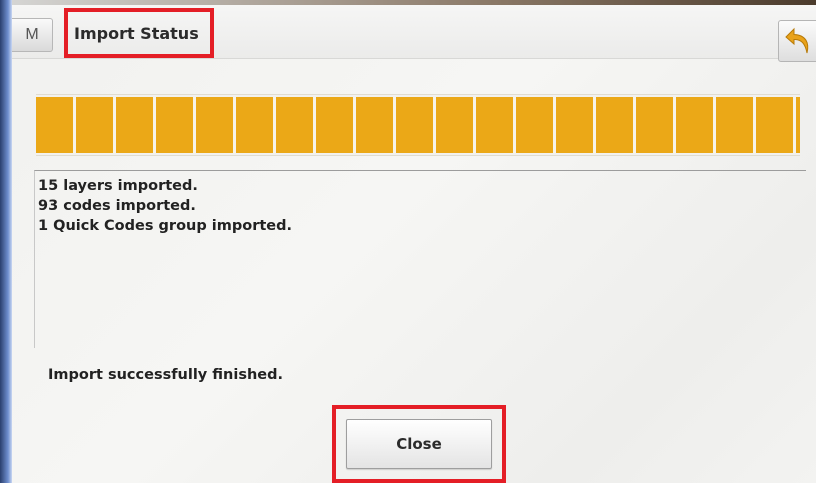 This screenshot has width=816, height=483. I want to click on title-bar: M Import Status, so click(414, 31).